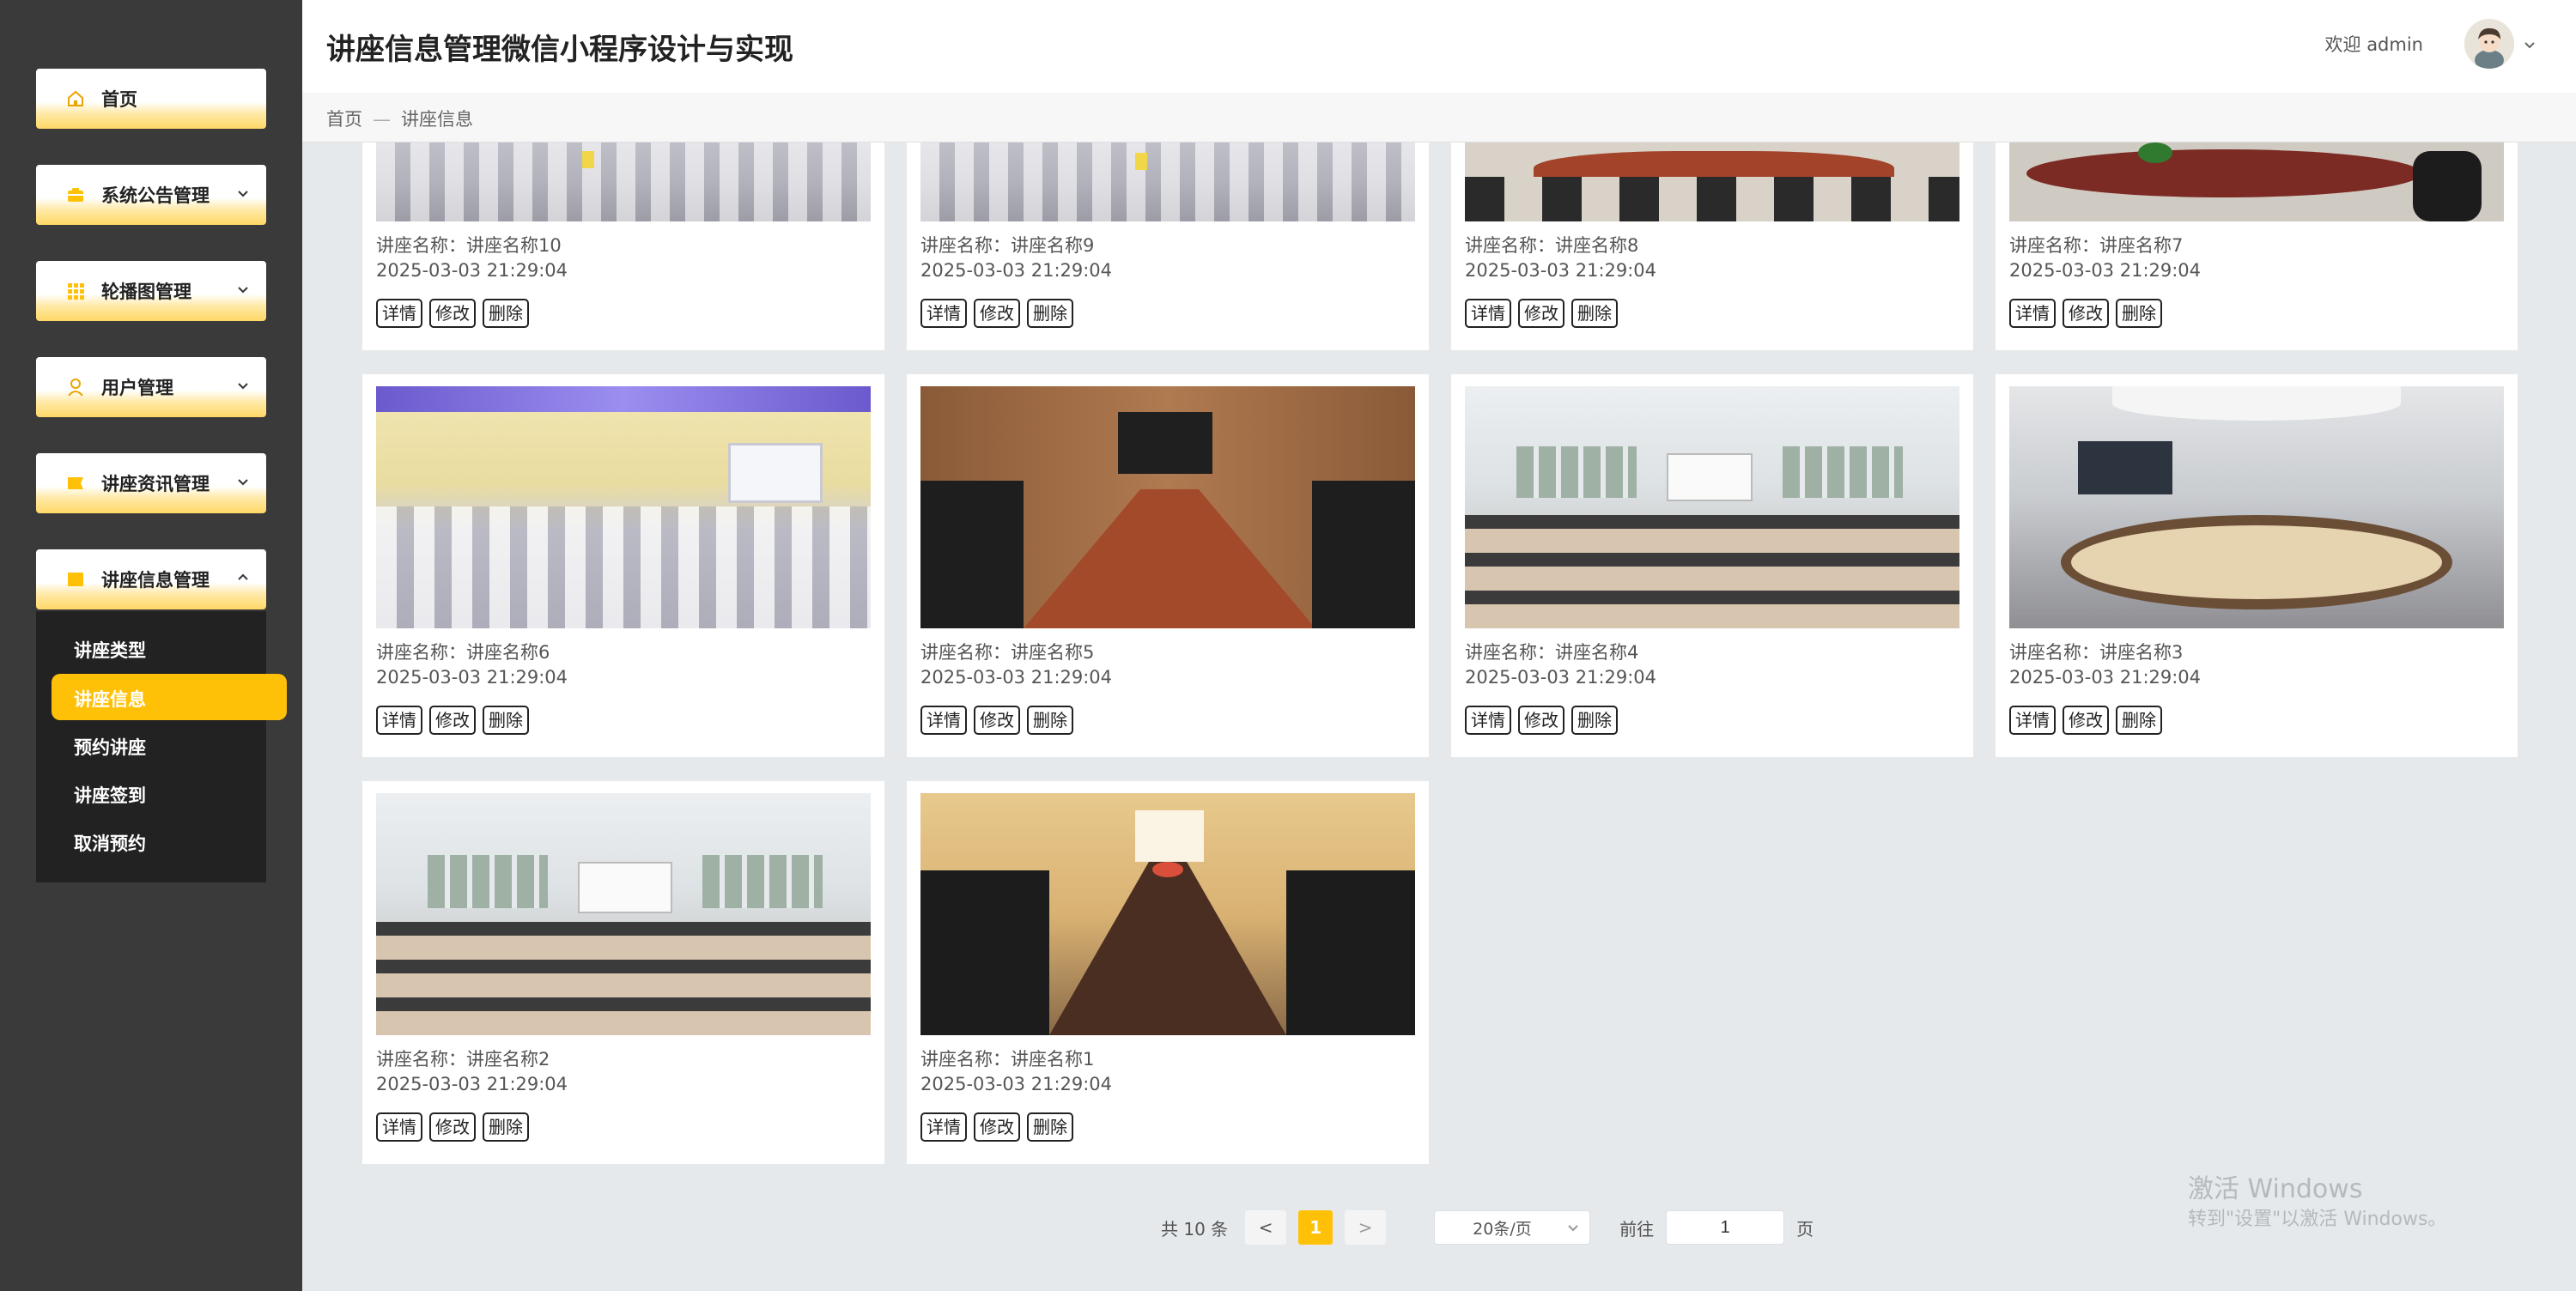 This screenshot has width=2576, height=1291. What do you see at coordinates (344, 120) in the screenshot?
I see `breadcrumb-home: 首页` at bounding box center [344, 120].